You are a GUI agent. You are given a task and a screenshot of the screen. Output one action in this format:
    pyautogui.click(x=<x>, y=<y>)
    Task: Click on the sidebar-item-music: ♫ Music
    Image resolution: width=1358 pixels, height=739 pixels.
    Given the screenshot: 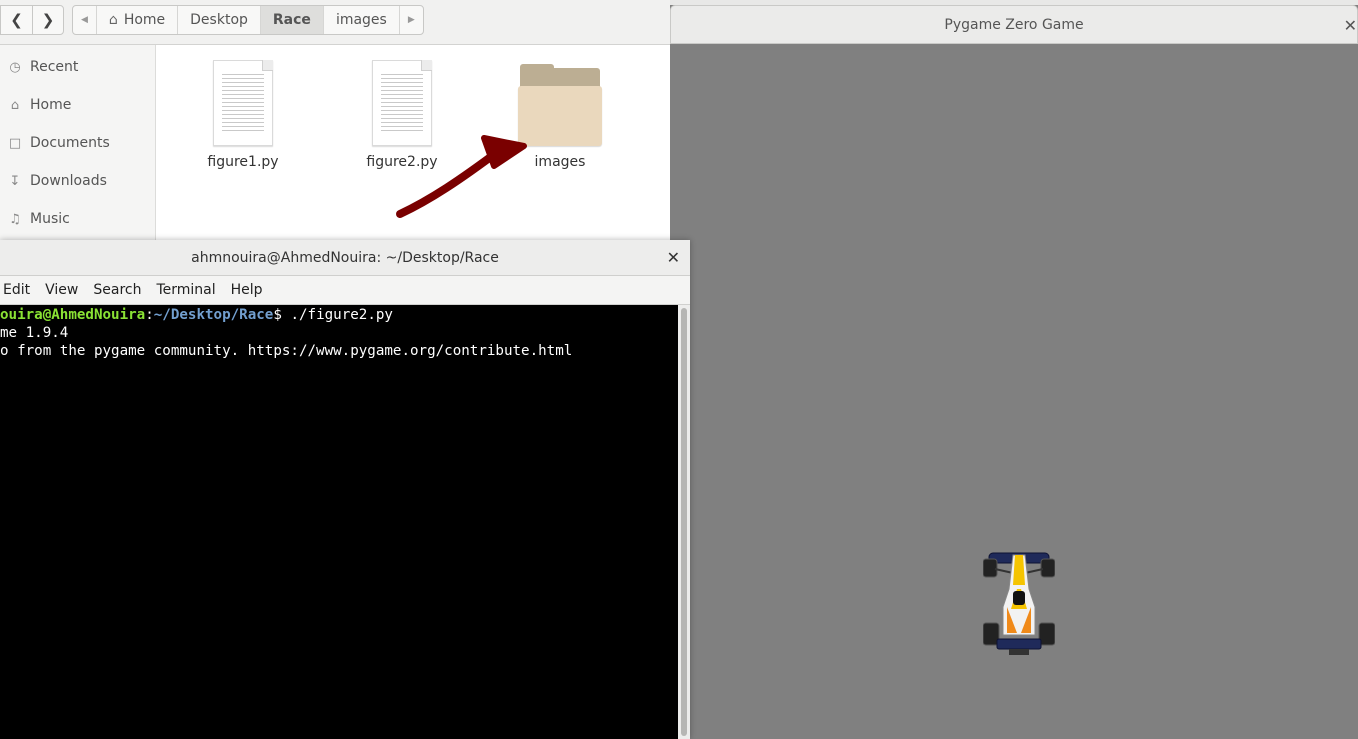 What is the action you would take?
    pyautogui.click(x=38, y=219)
    